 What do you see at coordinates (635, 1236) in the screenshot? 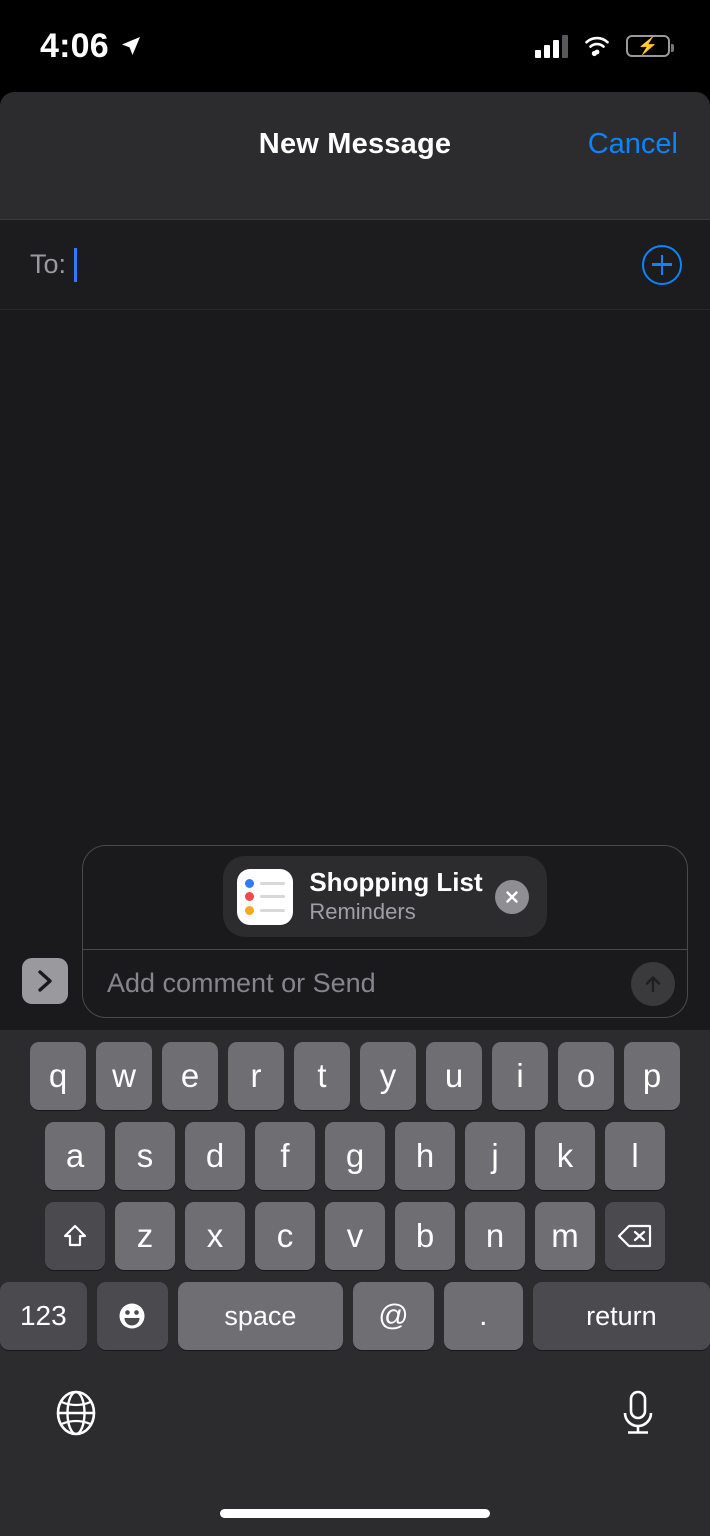
I see `backspace-icon` at bounding box center [635, 1236].